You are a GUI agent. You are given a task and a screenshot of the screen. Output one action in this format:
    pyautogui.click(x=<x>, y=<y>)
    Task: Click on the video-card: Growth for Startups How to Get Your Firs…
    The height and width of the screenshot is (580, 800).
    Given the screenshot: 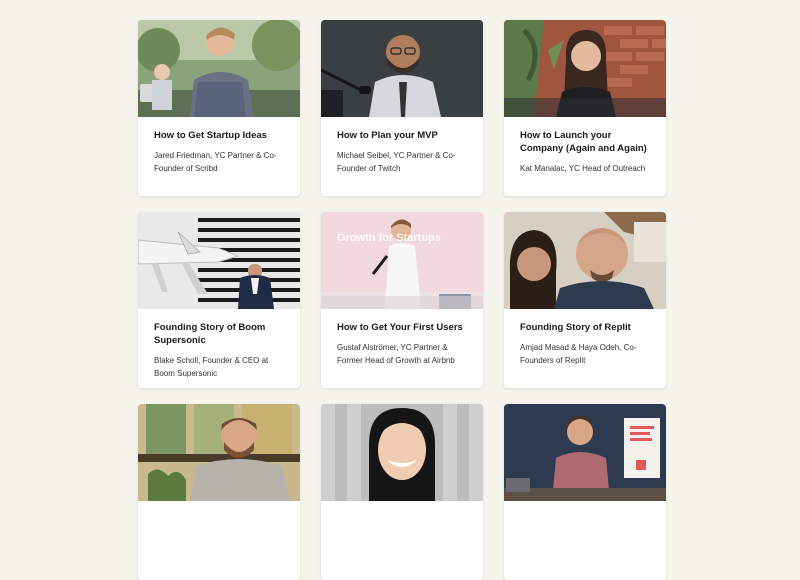 What is the action you would take?
    pyautogui.click(x=402, y=300)
    